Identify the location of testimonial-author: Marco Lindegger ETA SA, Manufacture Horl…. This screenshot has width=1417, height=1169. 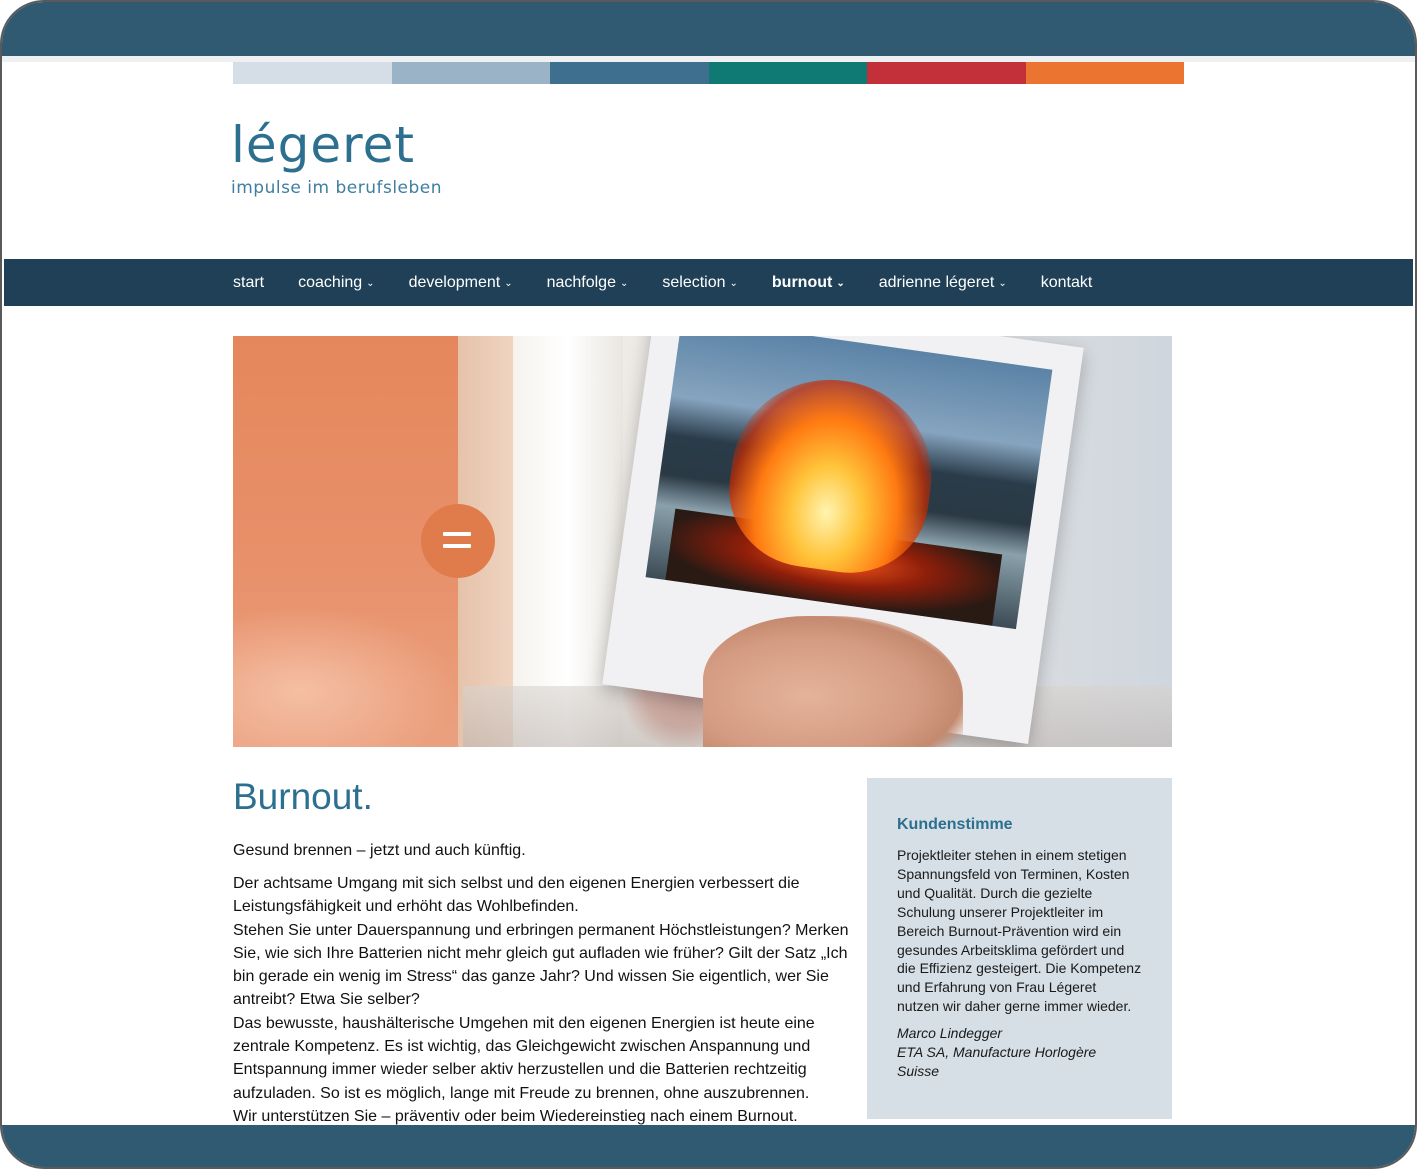
(1019, 1052).